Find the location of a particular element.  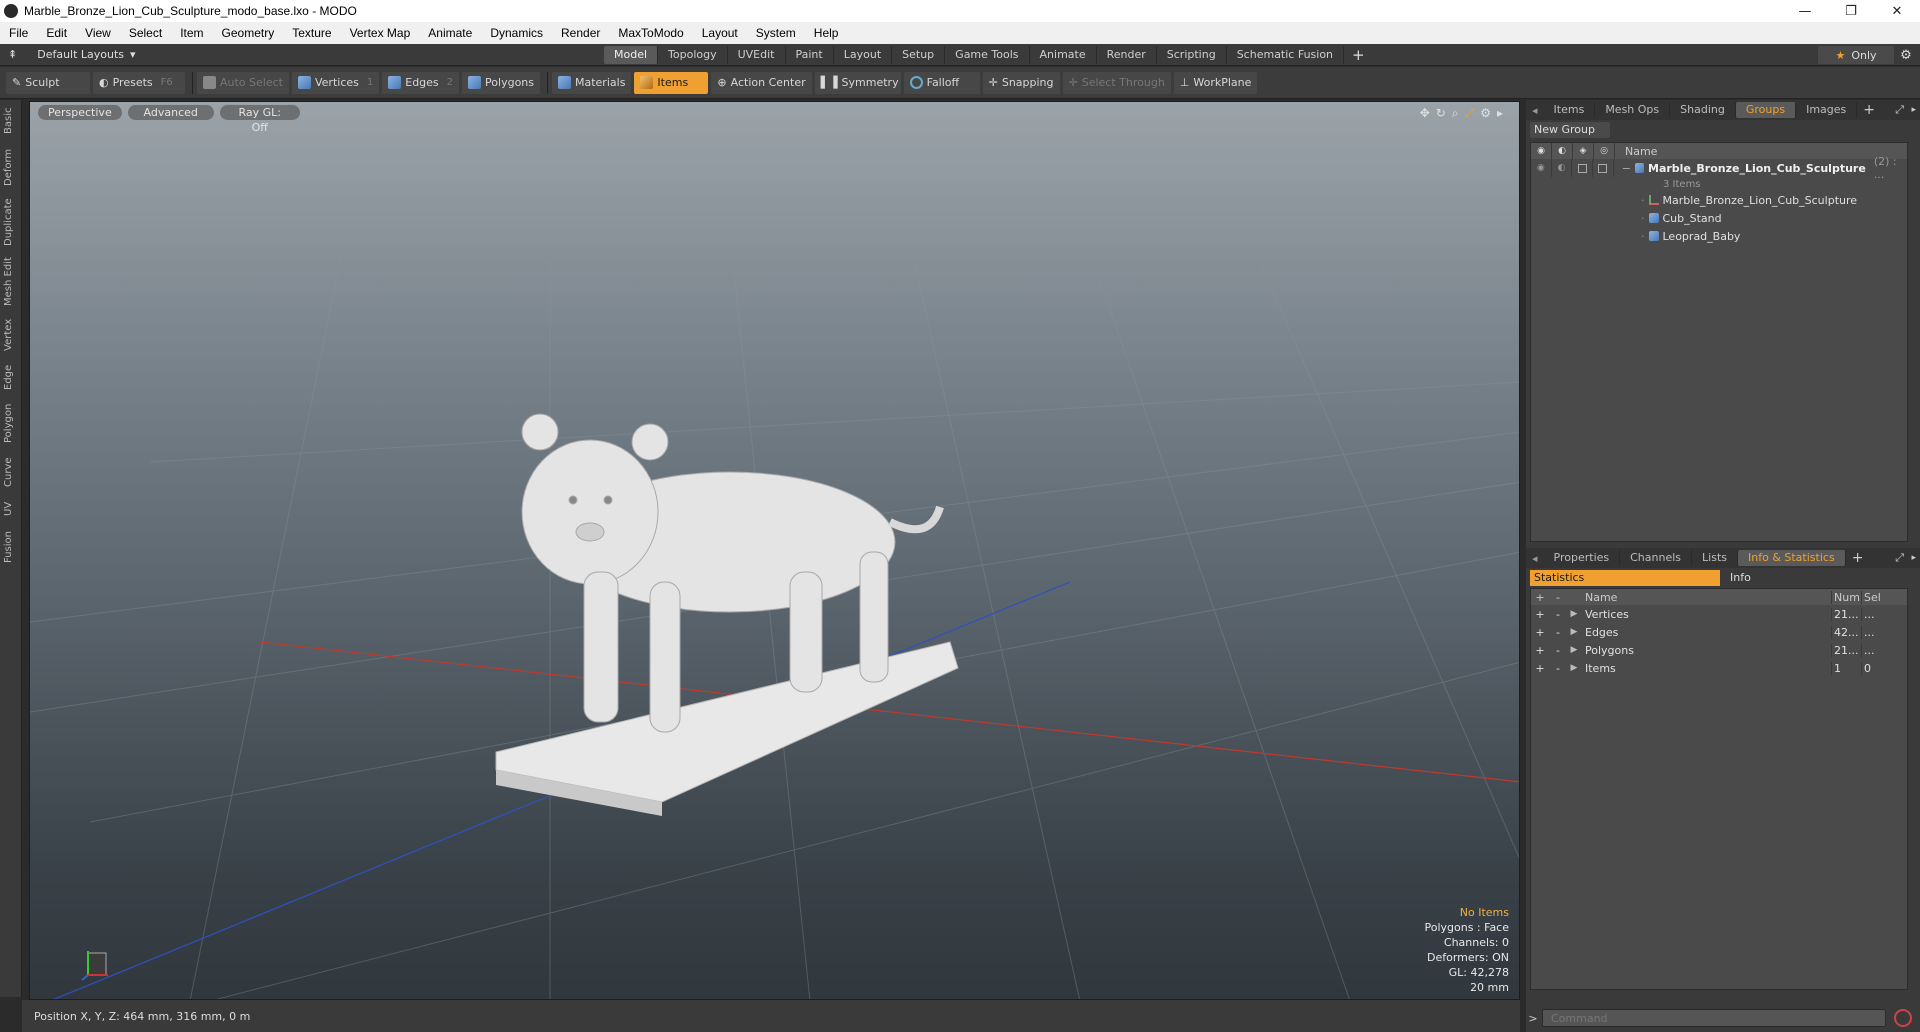

edges-button: Edges 2 is located at coordinates (421, 82).